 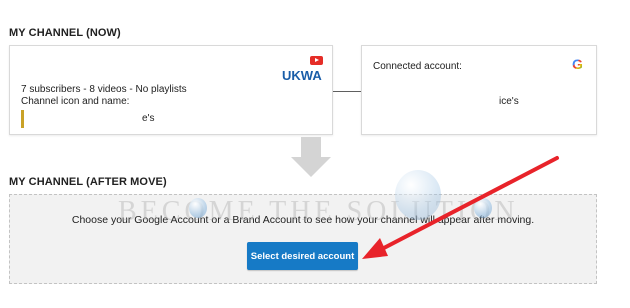 I want to click on channel-icon-name-label: Channel icon and name:, so click(x=75, y=101).